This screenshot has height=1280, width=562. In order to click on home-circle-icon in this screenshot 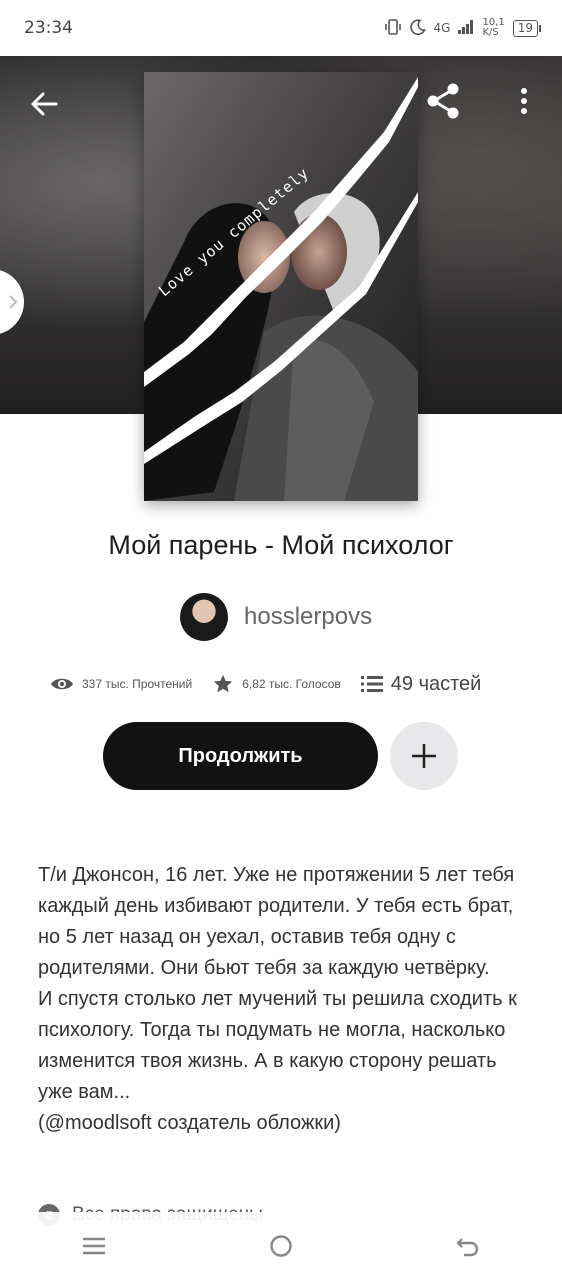, I will do `click(281, 1246)`.